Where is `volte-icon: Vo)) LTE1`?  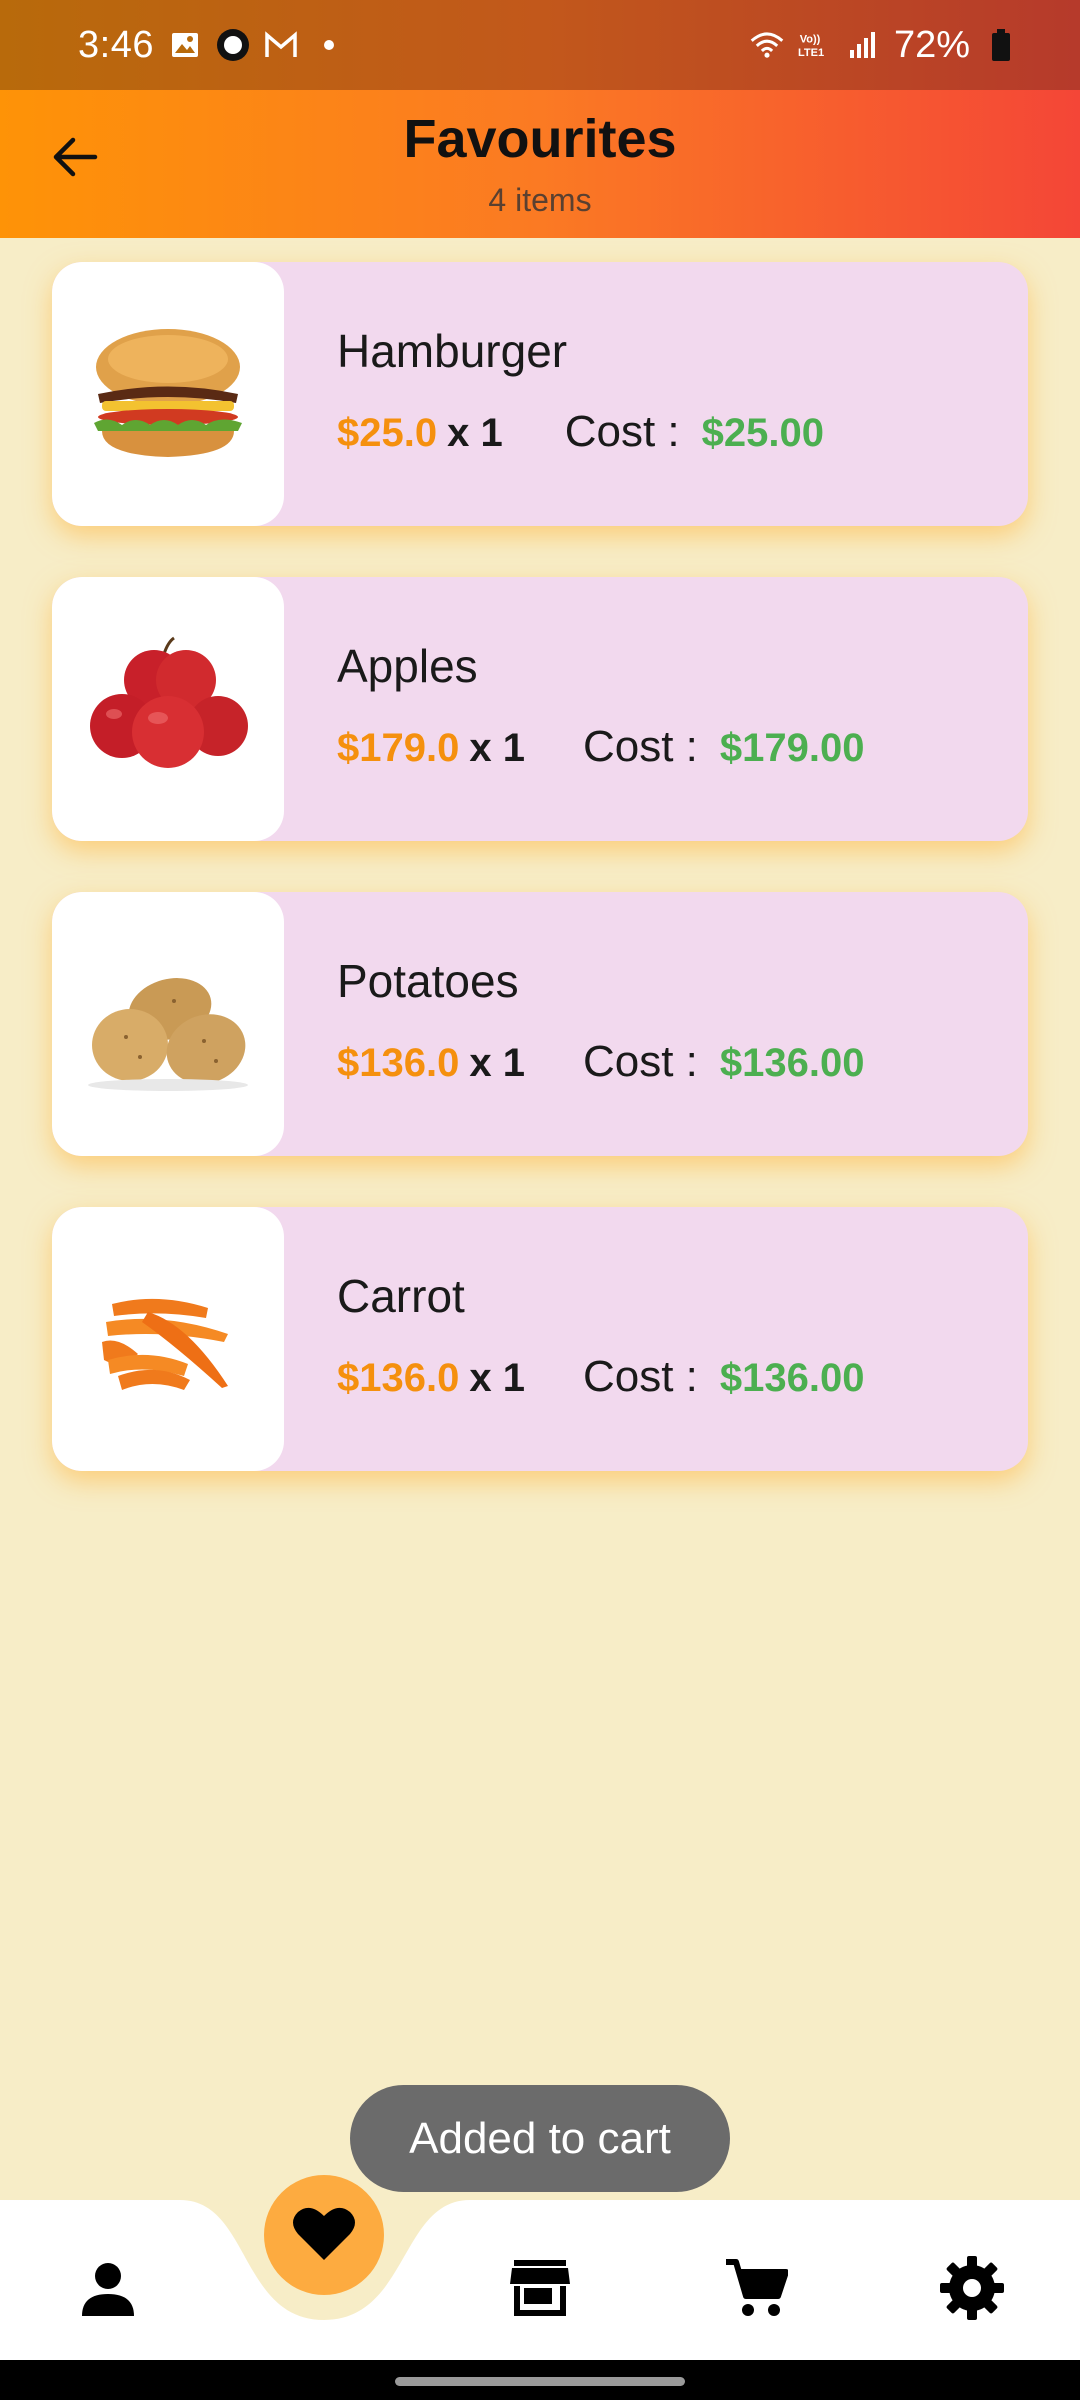
volte-icon: Vo)) LTE1 is located at coordinates (815, 45).